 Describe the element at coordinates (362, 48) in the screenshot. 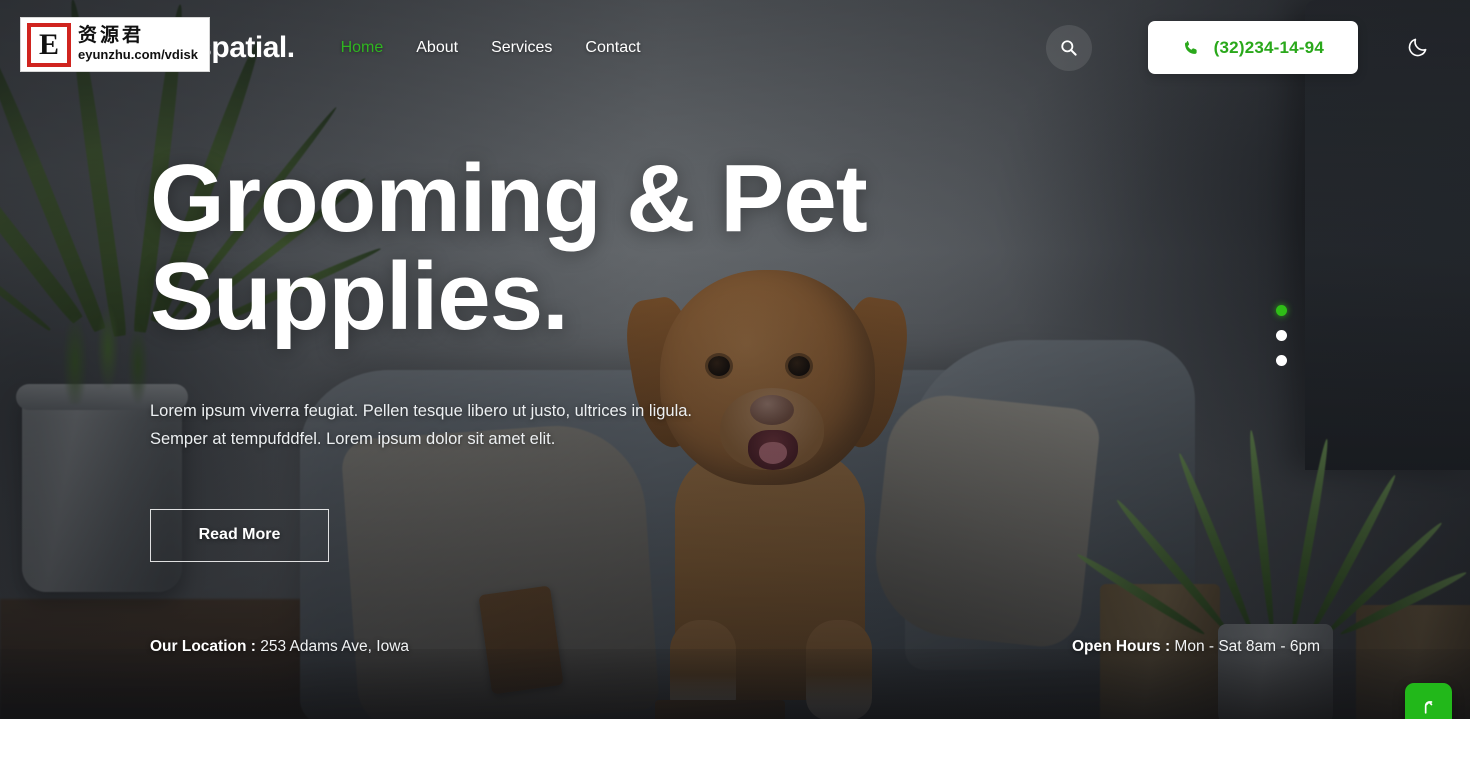

I see `nav-item-home: Home` at that location.